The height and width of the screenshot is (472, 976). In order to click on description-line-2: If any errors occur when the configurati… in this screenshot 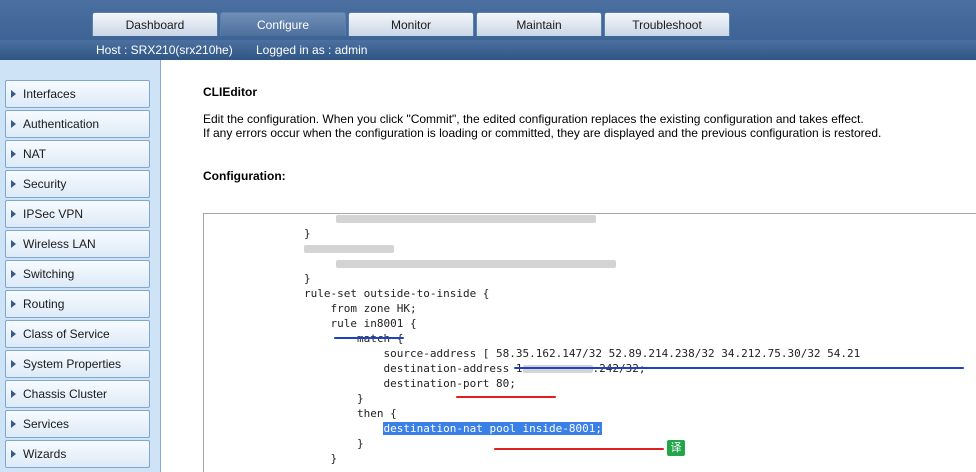, I will do `click(542, 133)`.